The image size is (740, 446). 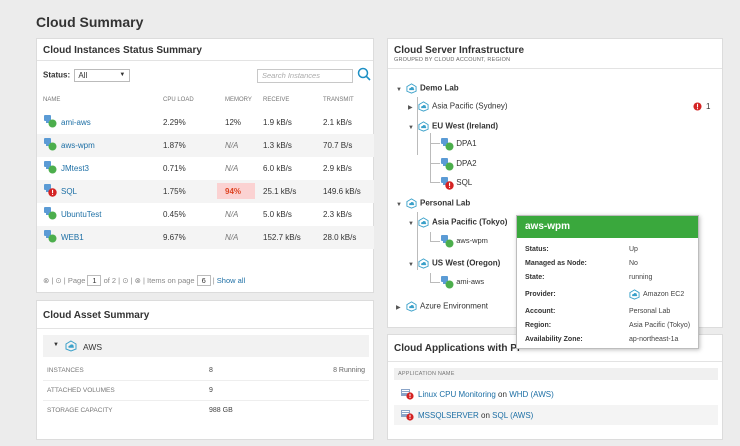 What do you see at coordinates (337, 122) in the screenshot?
I see `transmit: 2.1 kB/s` at bounding box center [337, 122].